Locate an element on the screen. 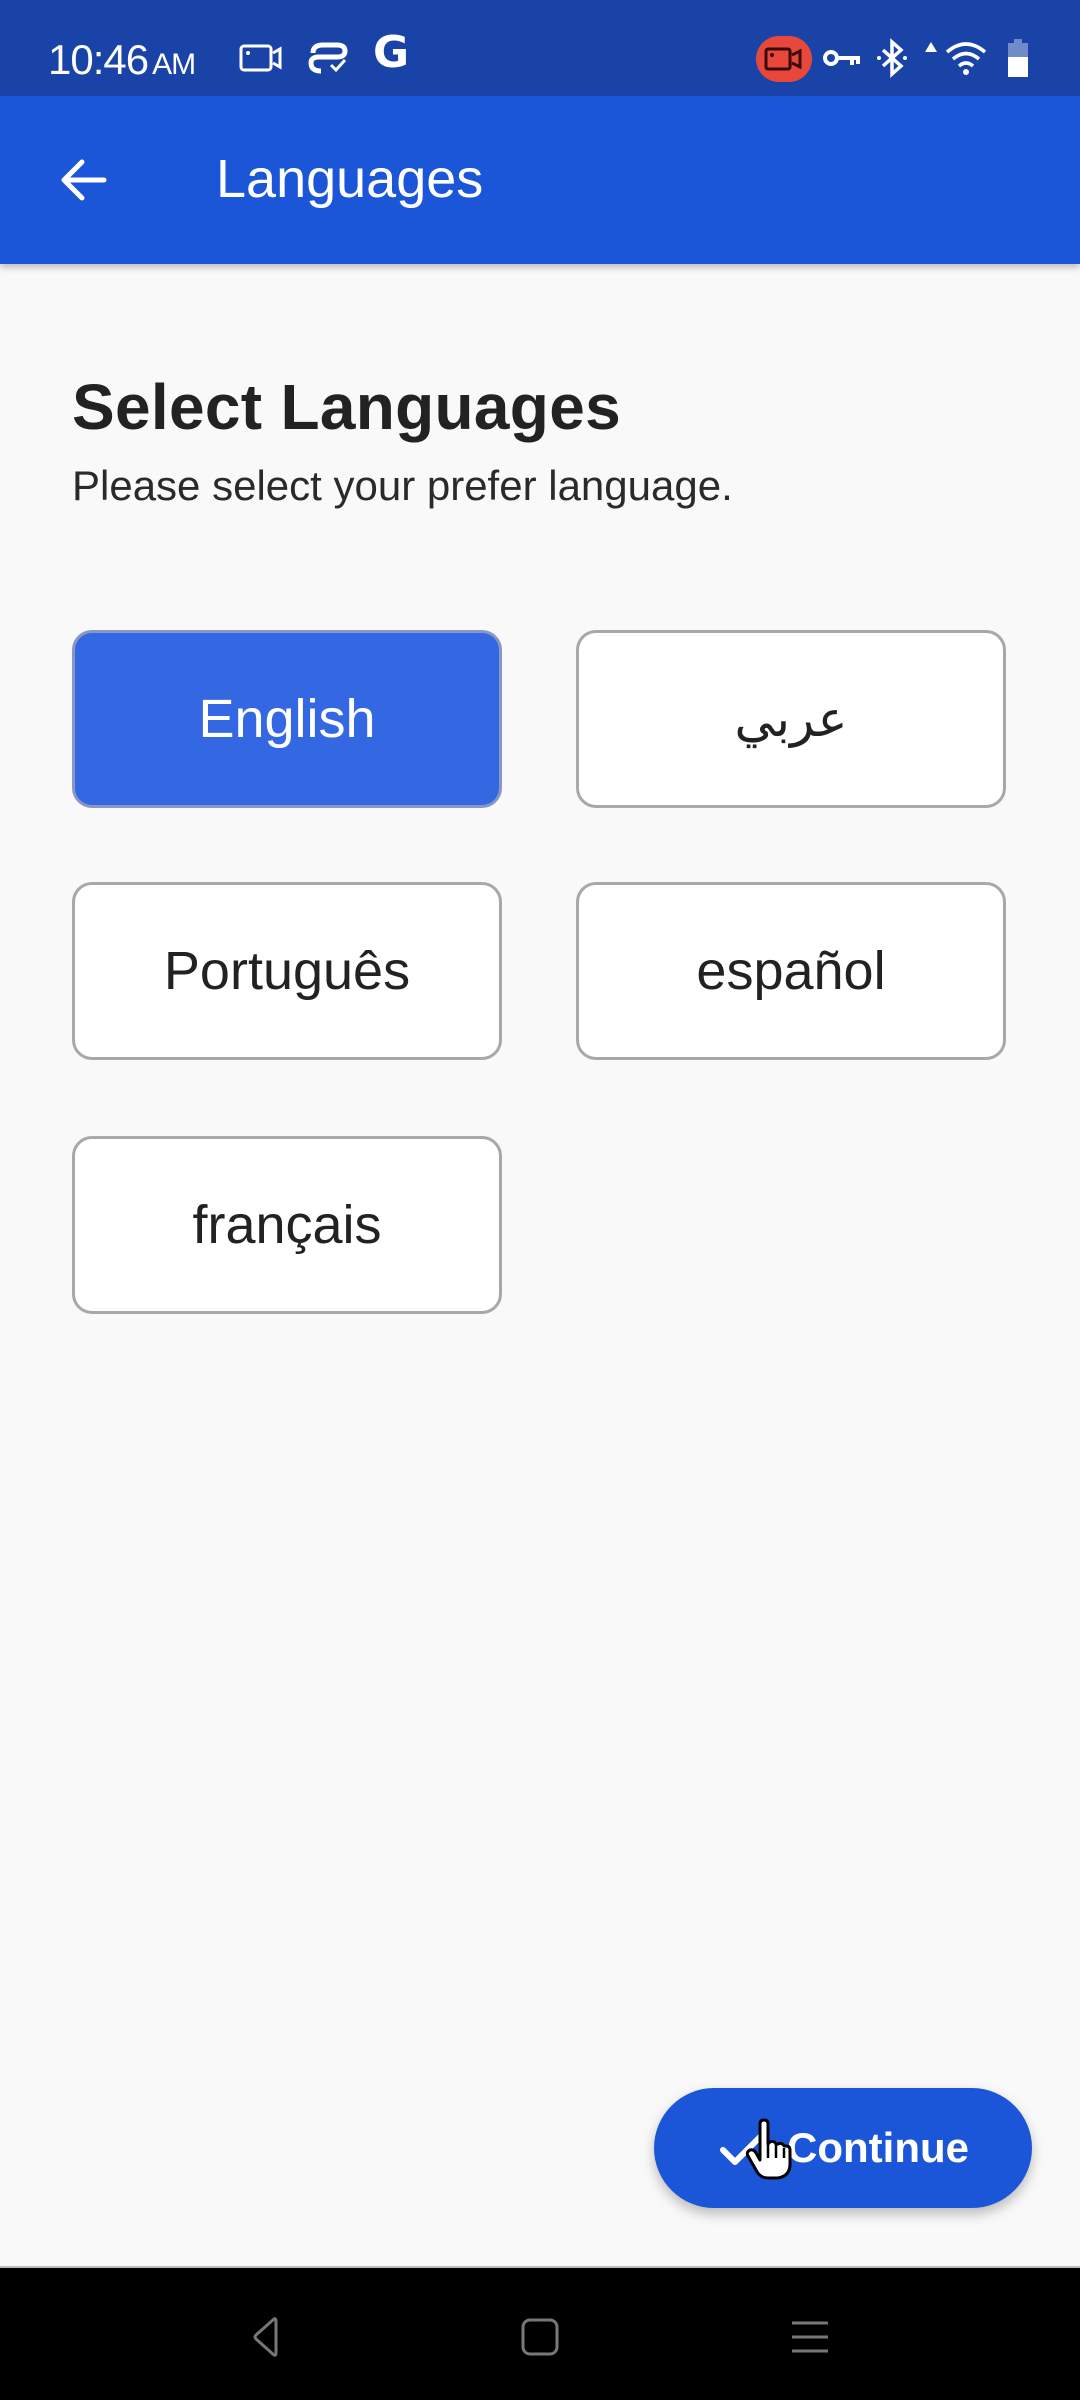 The image size is (1080, 2400). system-nav-bar is located at coordinates (540, 2333).